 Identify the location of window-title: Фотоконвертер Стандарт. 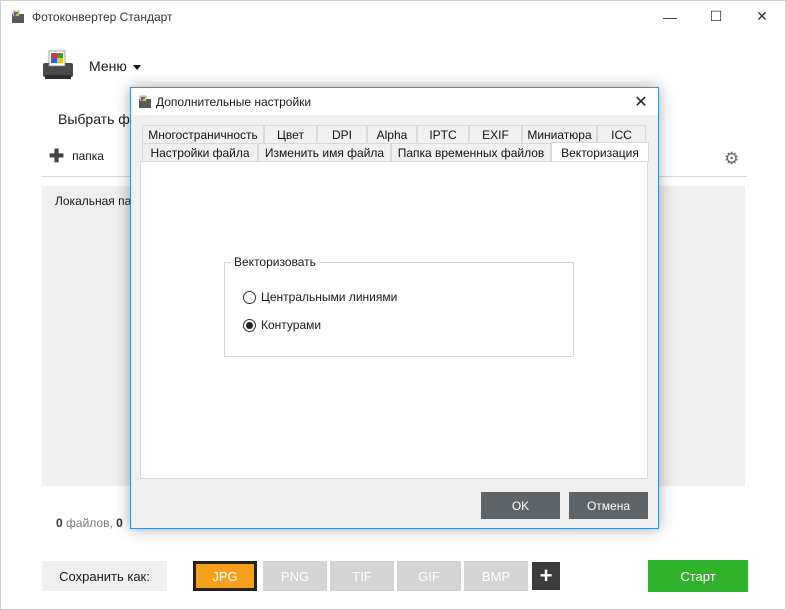
(102, 17).